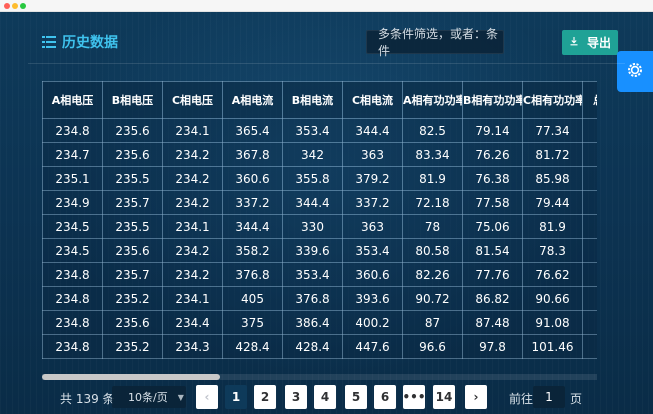 Image resolution: width=653 pixels, height=414 pixels. I want to click on table-cell: 101.46, so click(552, 346).